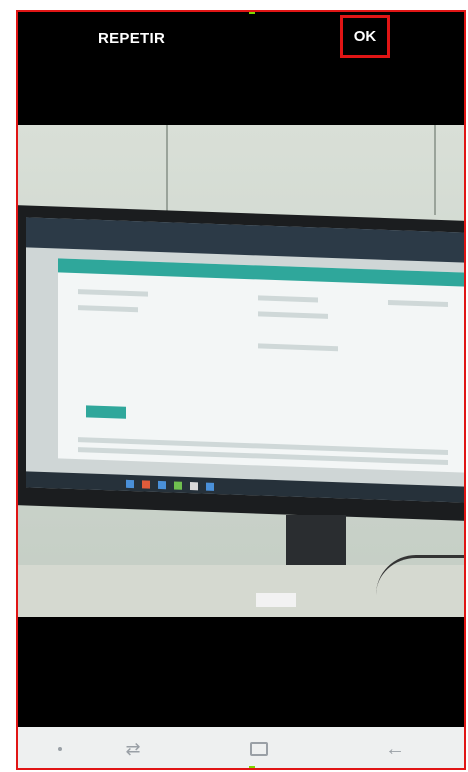  Describe the element at coordinates (133, 749) in the screenshot. I see `recent-apps-icon: ⇄` at that location.